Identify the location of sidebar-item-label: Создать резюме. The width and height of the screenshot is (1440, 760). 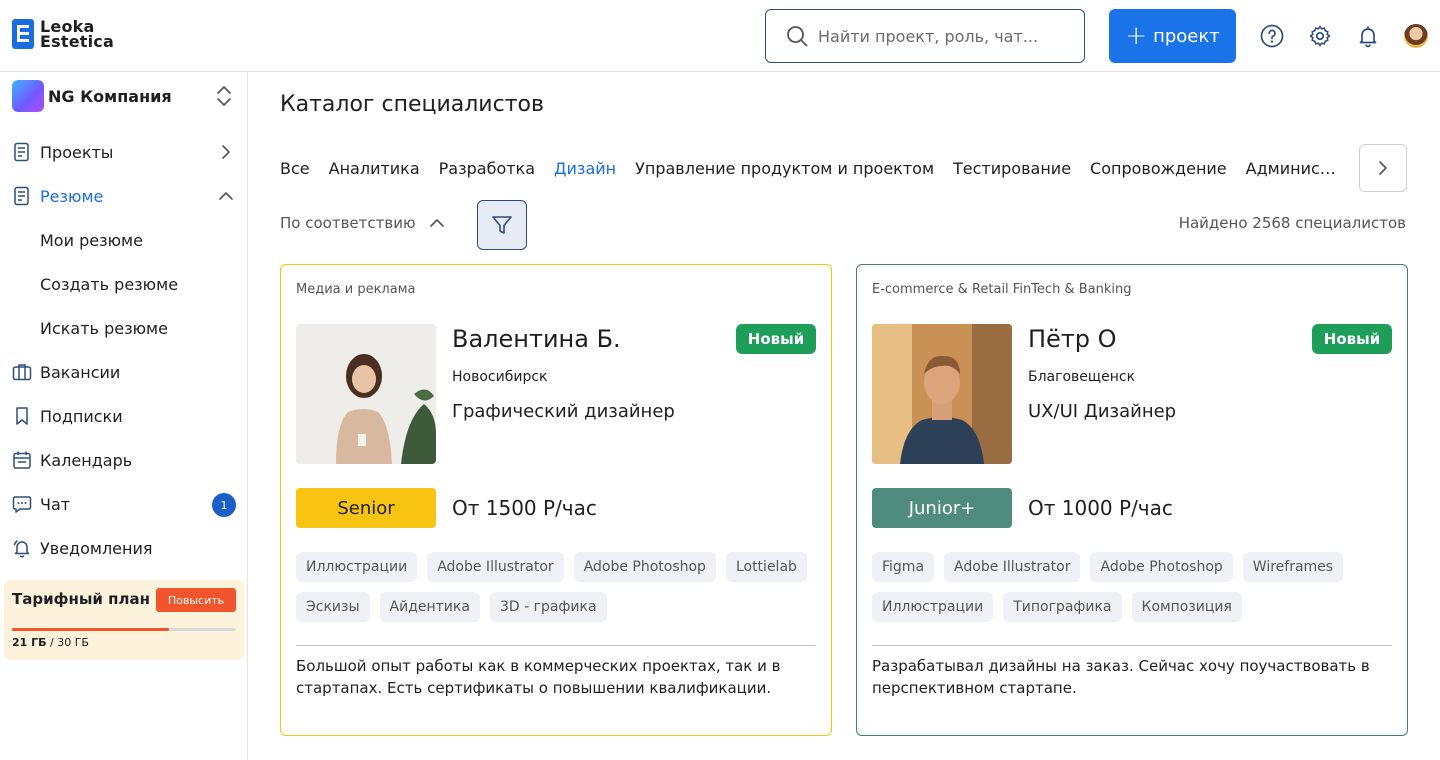
(109, 284).